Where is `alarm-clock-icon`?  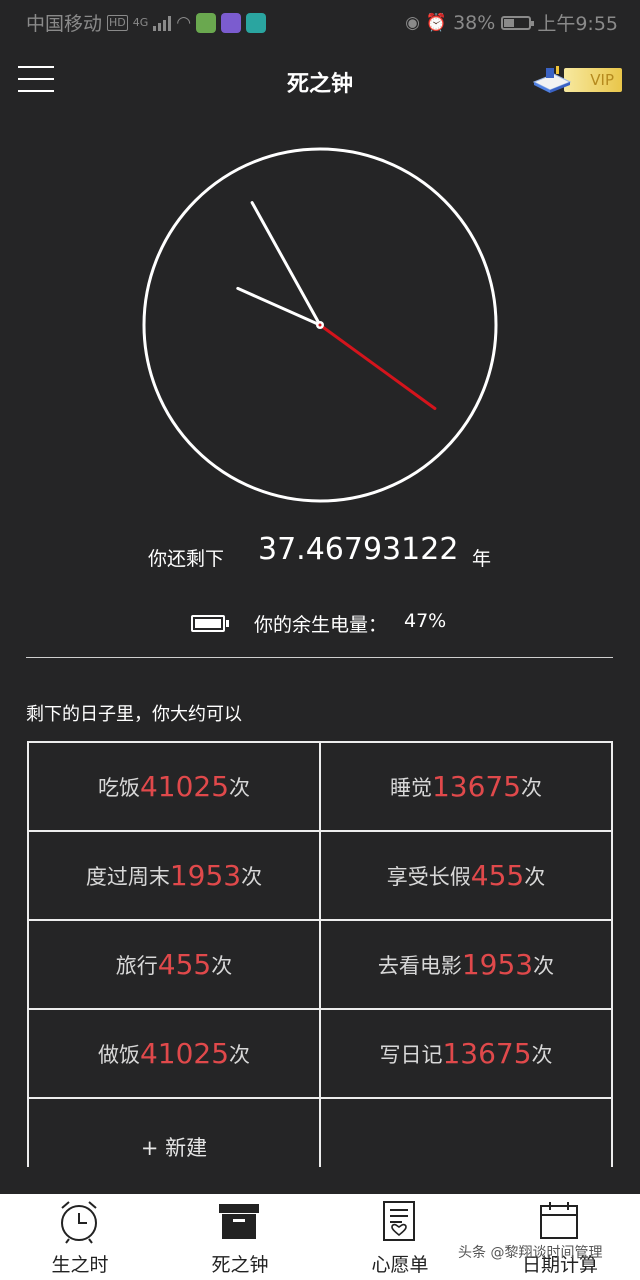 alarm-clock-icon is located at coordinates (79, 1222).